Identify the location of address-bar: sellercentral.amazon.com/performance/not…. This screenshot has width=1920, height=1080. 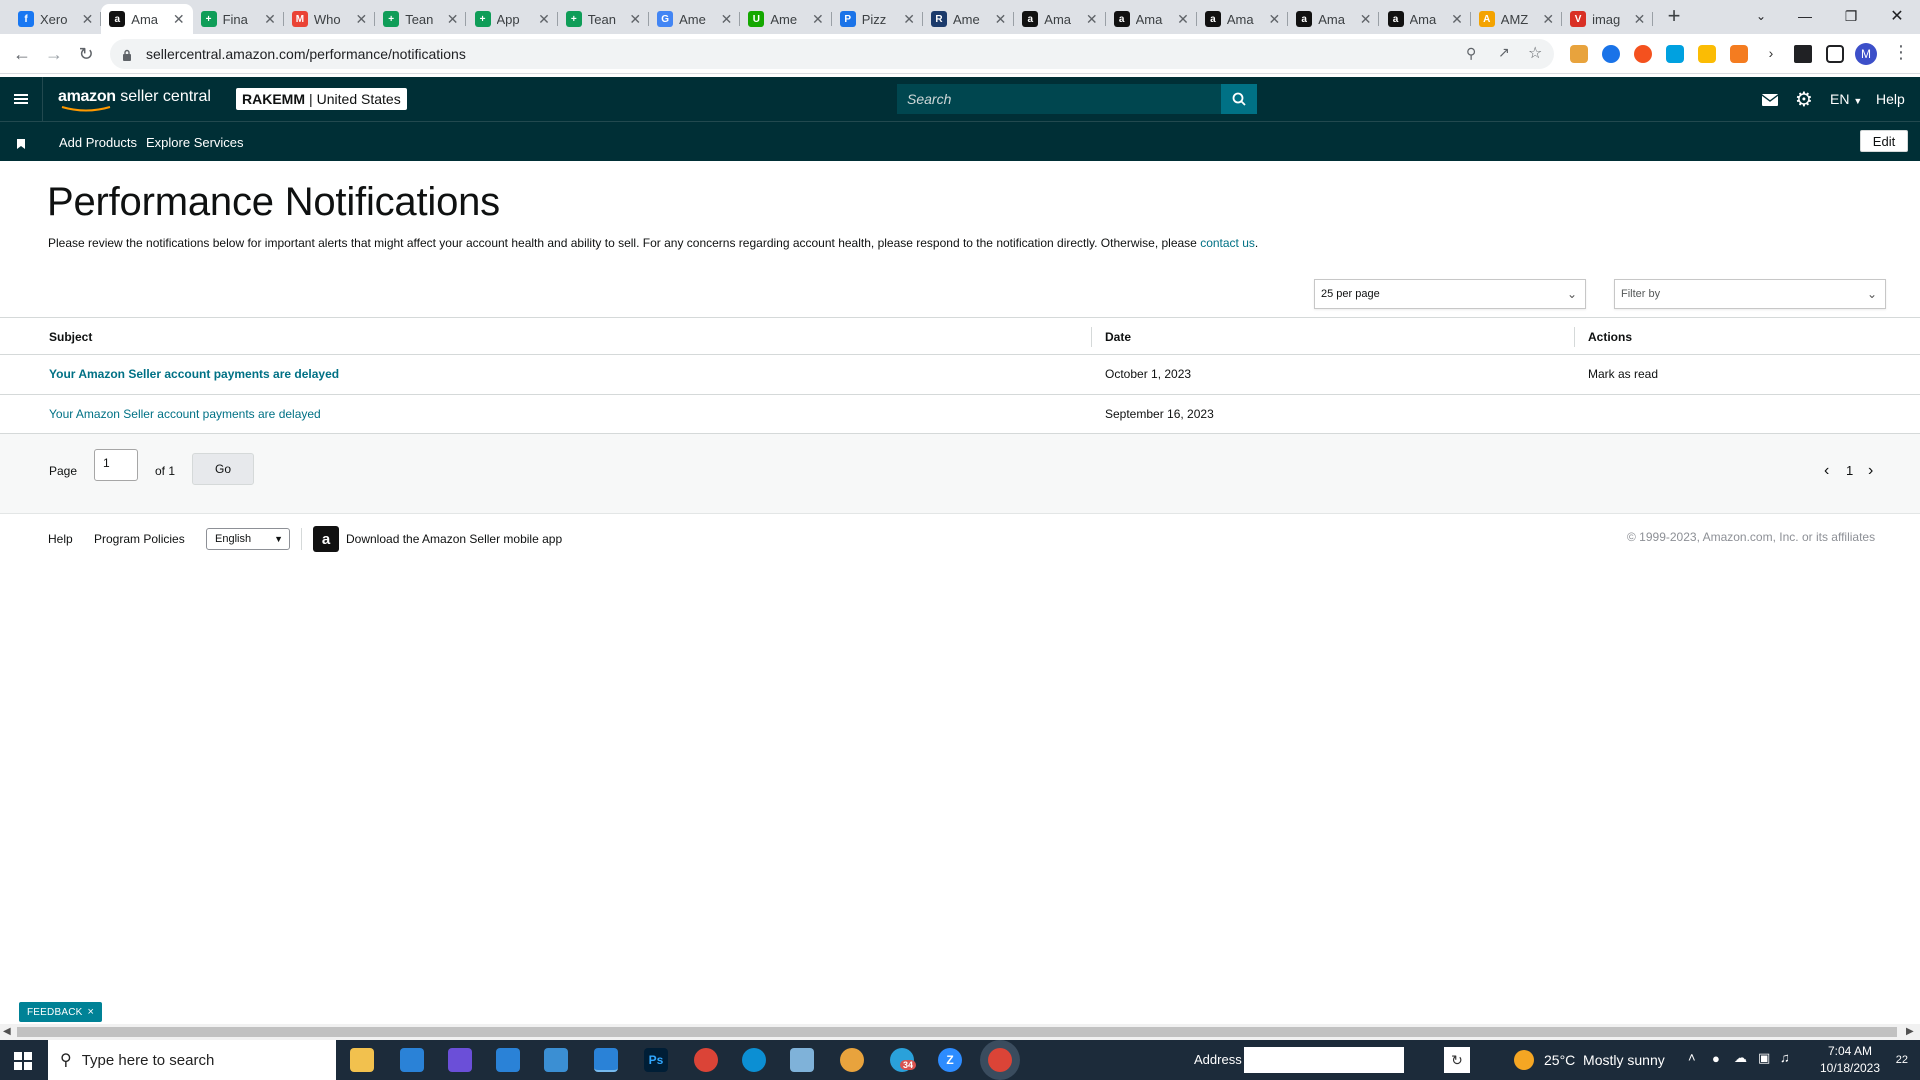
(832, 54).